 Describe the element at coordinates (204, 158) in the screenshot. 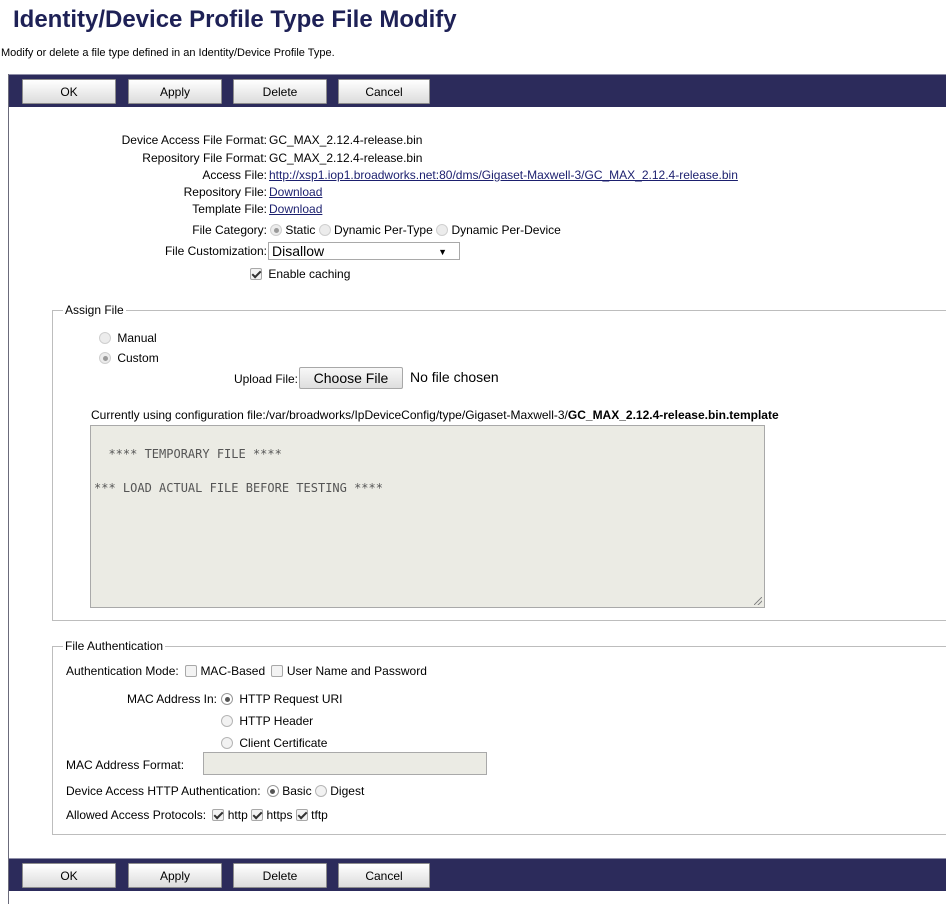

I see `repository-format-label: Repository File Format:` at that location.